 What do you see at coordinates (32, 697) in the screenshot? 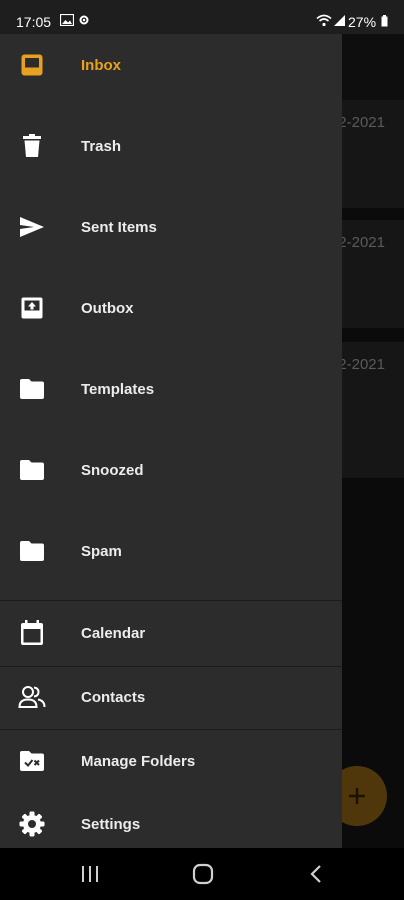
I see `contacts-icon` at bounding box center [32, 697].